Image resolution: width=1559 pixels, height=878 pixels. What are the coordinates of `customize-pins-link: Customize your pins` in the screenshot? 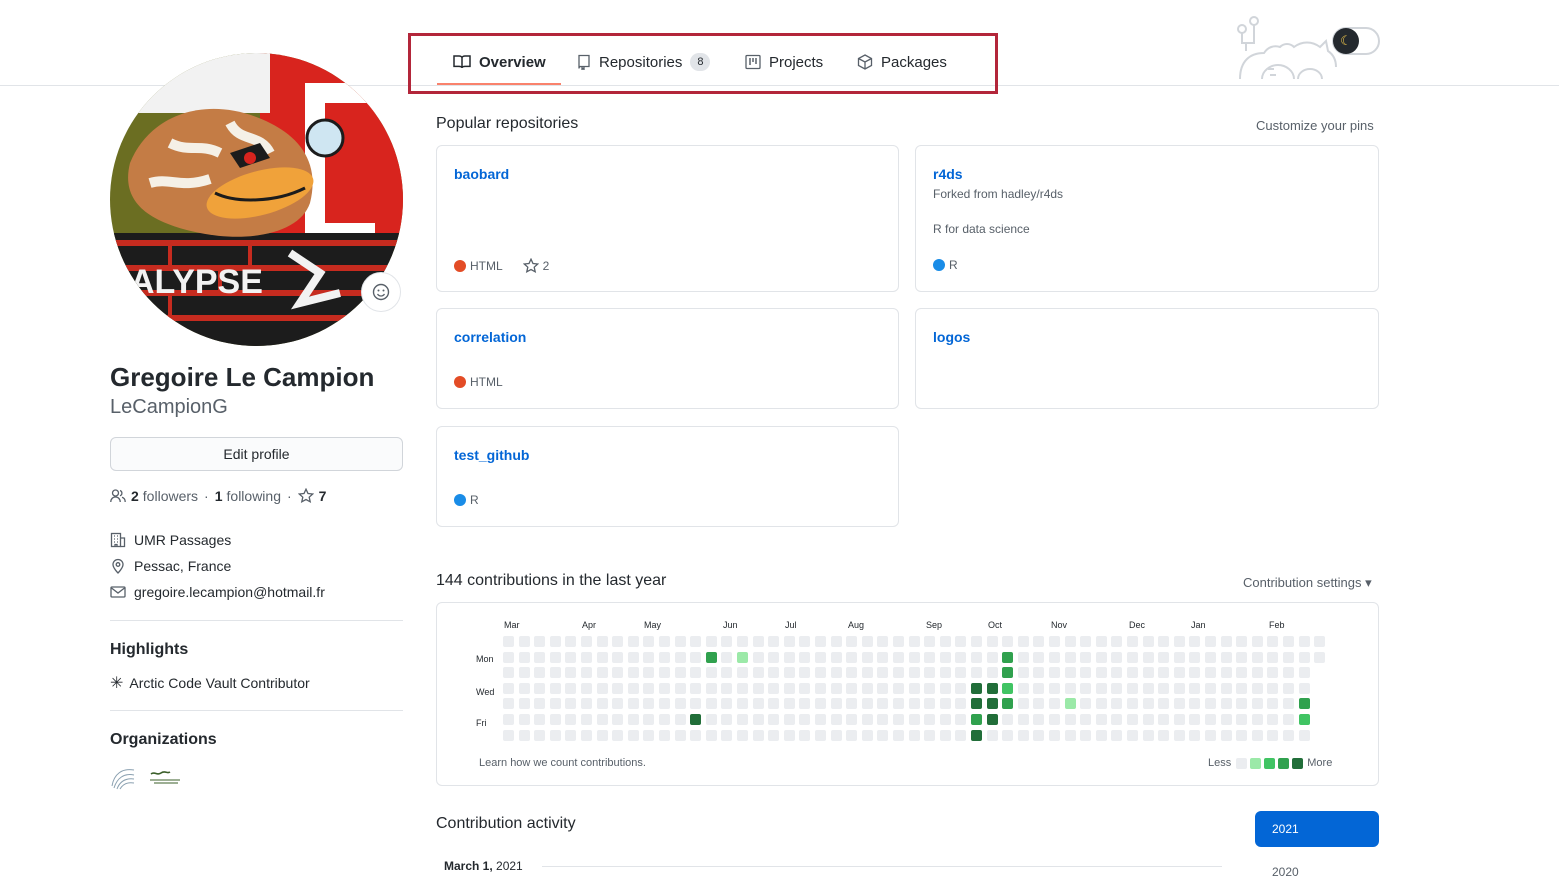 It's located at (1315, 125).